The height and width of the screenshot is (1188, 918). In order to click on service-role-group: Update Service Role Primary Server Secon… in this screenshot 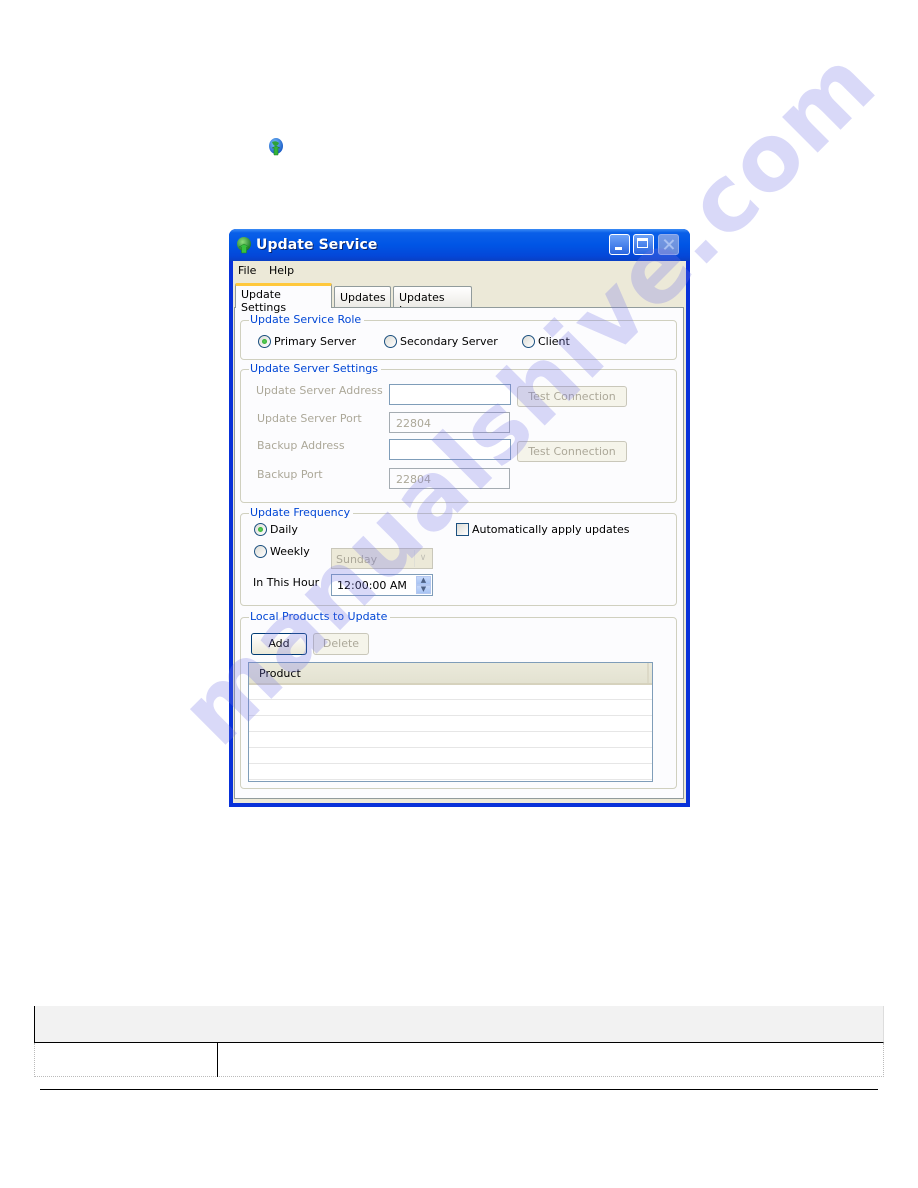, I will do `click(458, 336)`.